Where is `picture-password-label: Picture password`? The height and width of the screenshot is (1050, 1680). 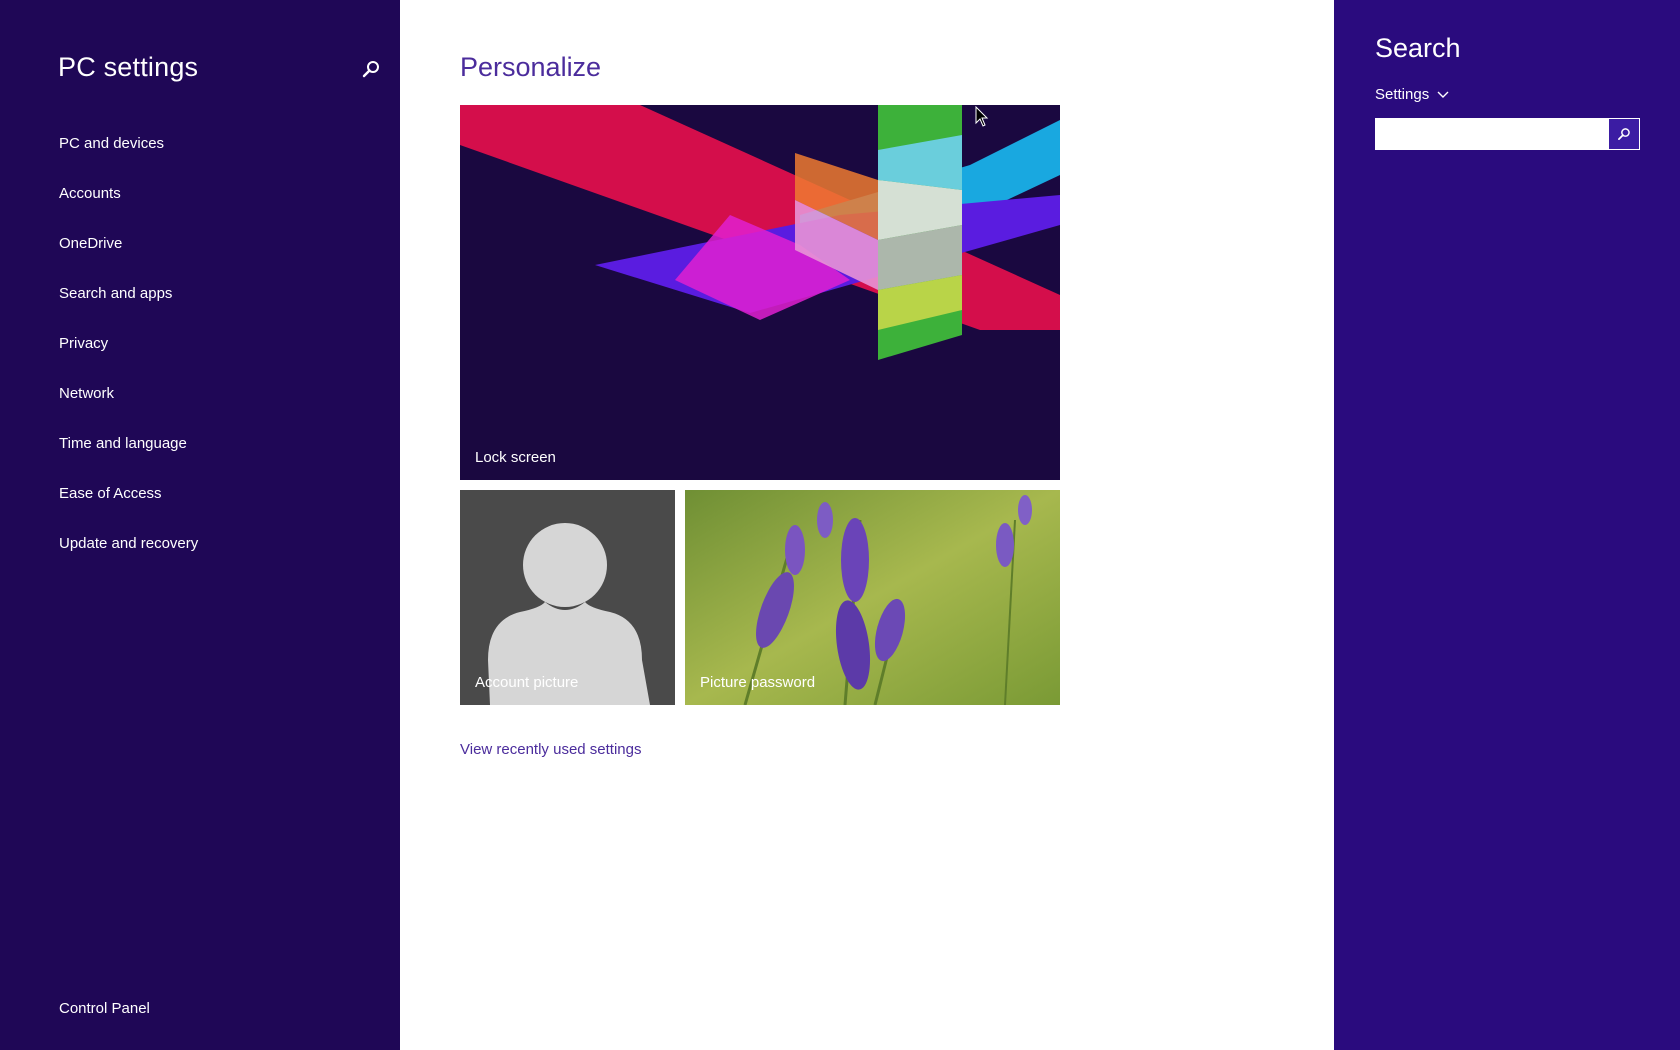 picture-password-label: Picture password is located at coordinates (758, 682).